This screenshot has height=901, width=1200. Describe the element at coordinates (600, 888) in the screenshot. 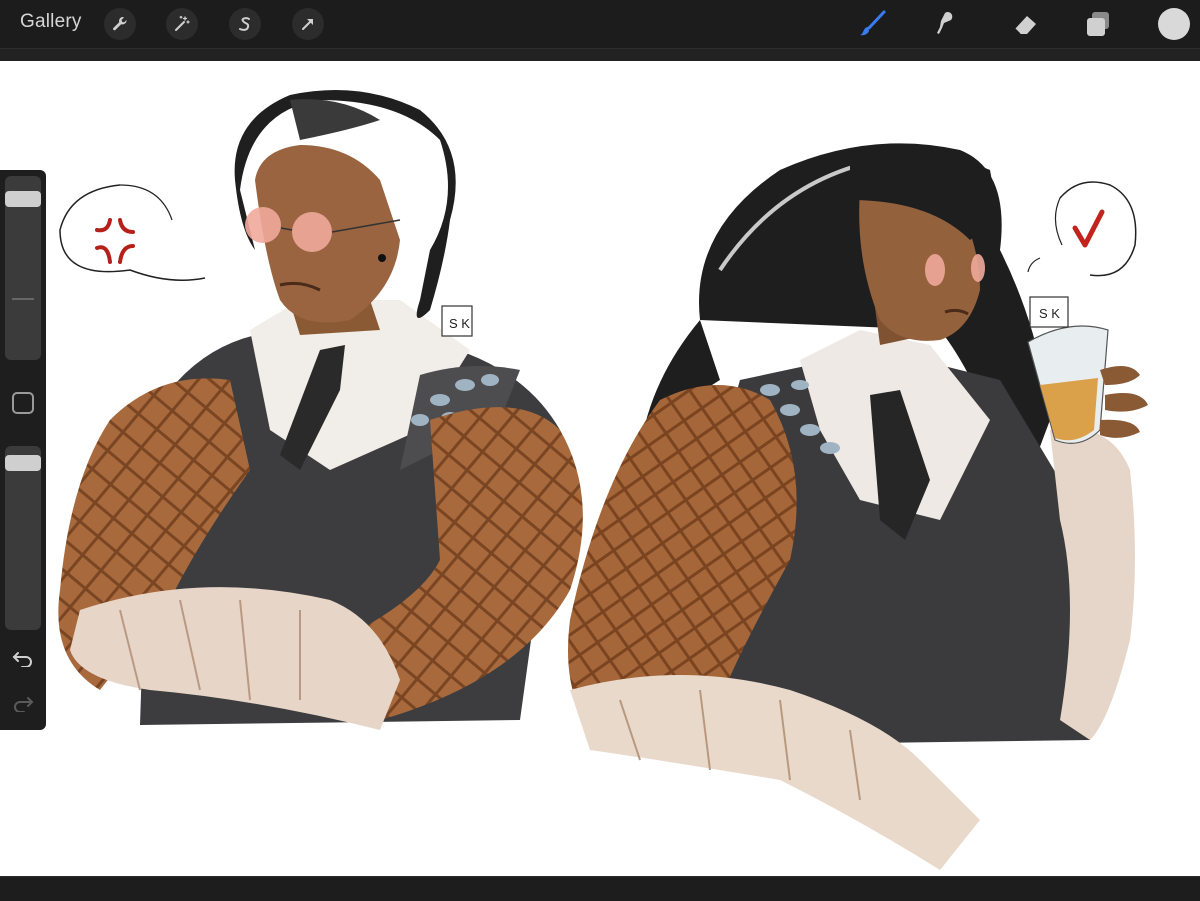

I see `bottom-bar` at that location.